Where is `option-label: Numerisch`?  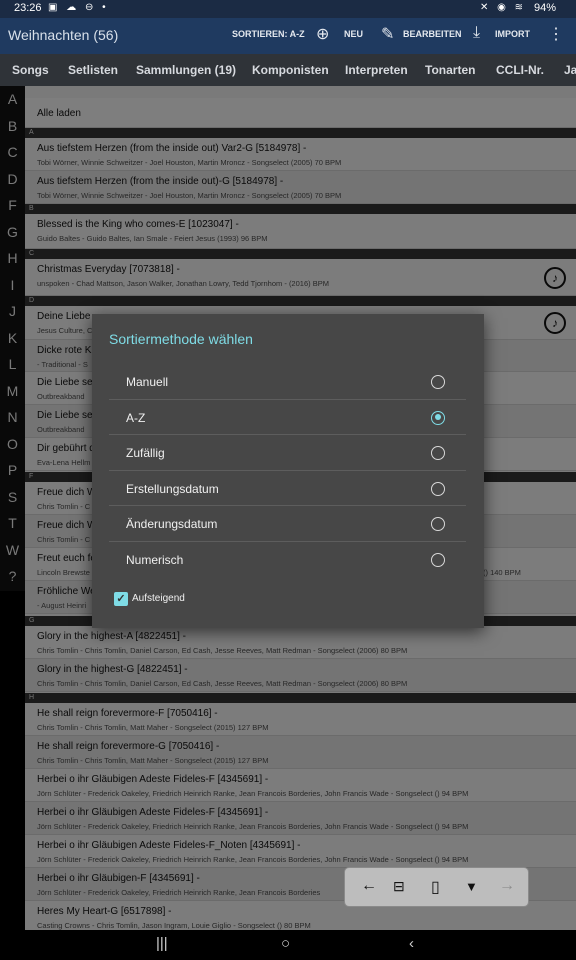 option-label: Numerisch is located at coordinates (155, 559).